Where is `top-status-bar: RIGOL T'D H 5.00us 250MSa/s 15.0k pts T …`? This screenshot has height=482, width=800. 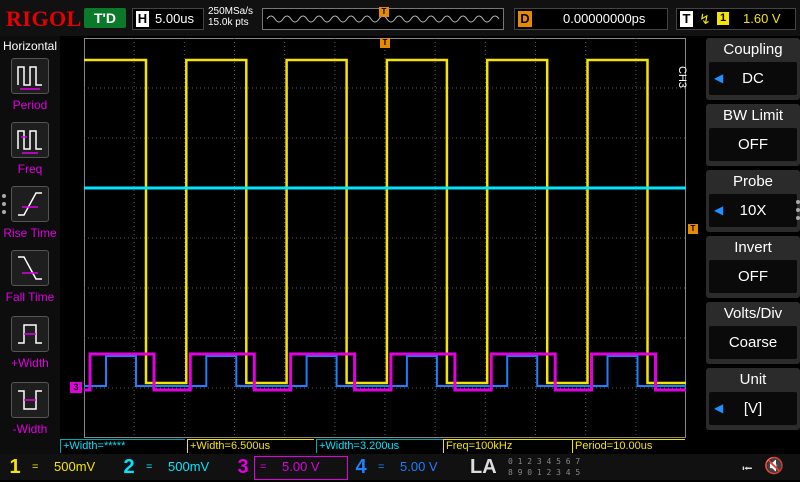
top-status-bar: RIGOL T'D H 5.00us 250MSa/s 15.0k pts T … is located at coordinates (400, 18).